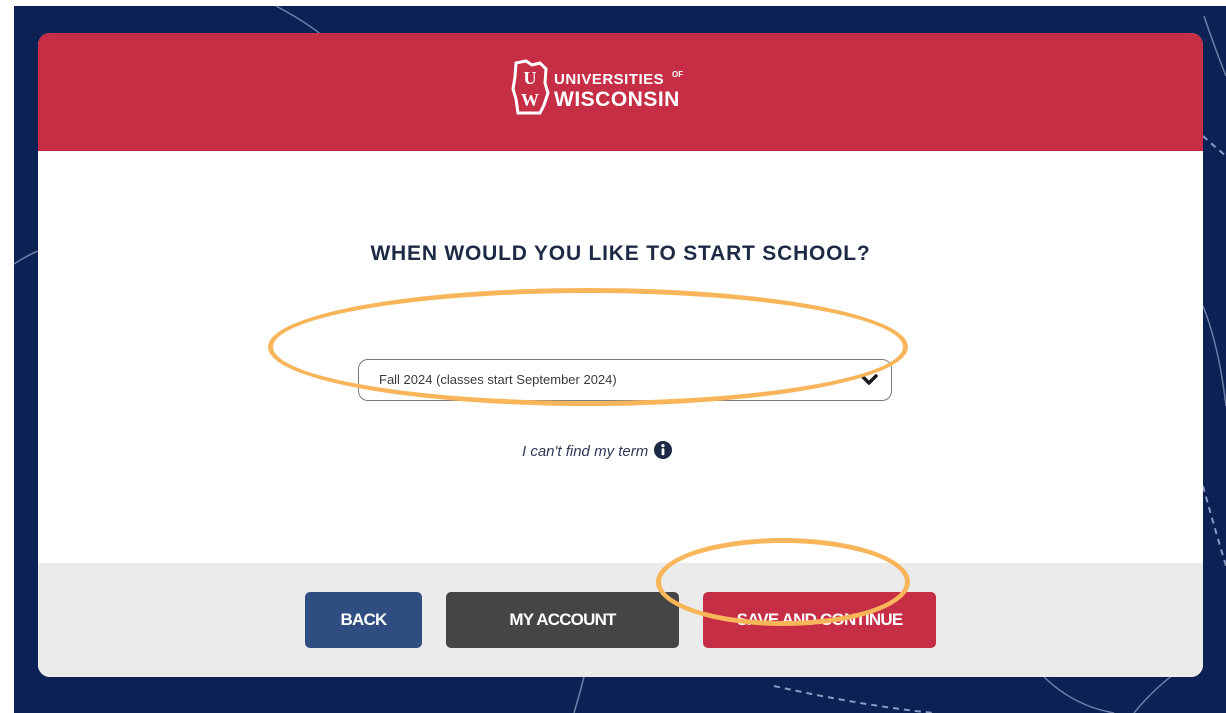 The height and width of the screenshot is (713, 1226). I want to click on my-account-button: MY ACCOUNT, so click(562, 620).